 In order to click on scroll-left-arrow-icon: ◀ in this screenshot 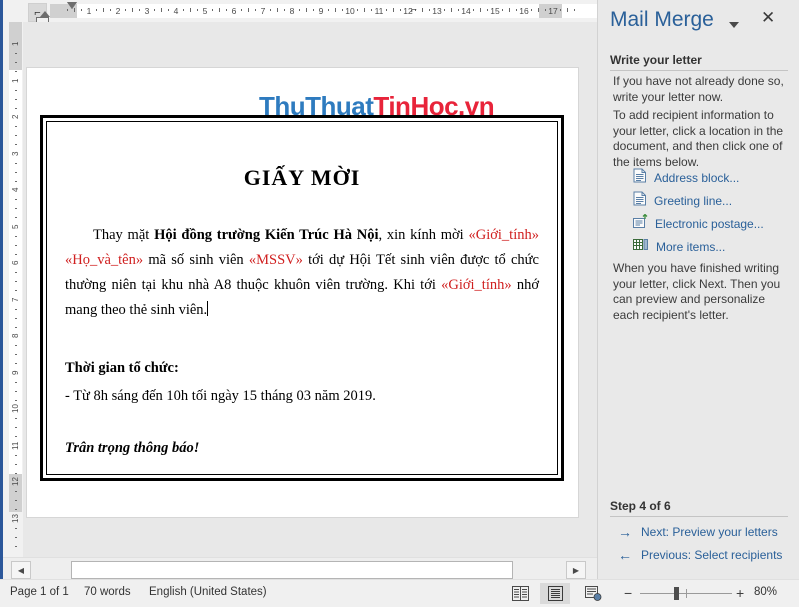, I will do `click(21, 570)`.